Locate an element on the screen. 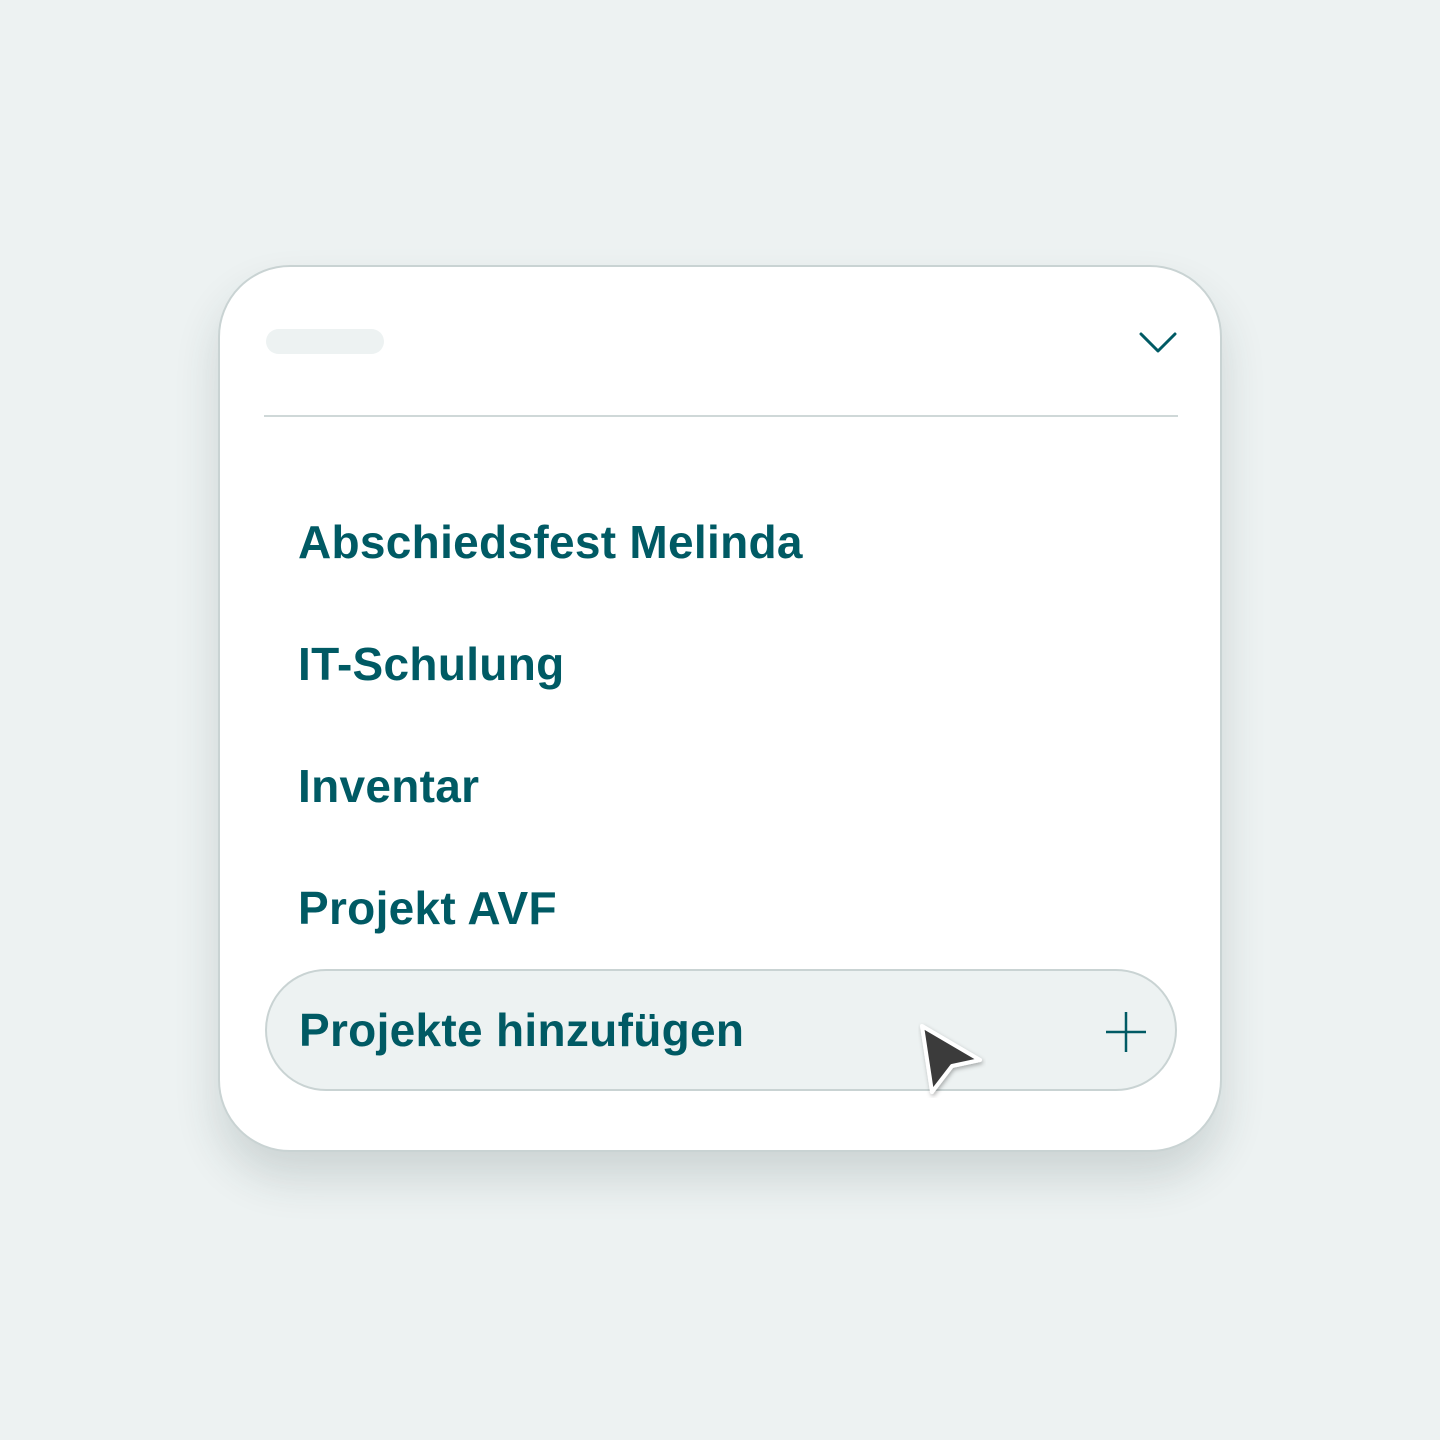  select-placeholder is located at coordinates (325, 341).